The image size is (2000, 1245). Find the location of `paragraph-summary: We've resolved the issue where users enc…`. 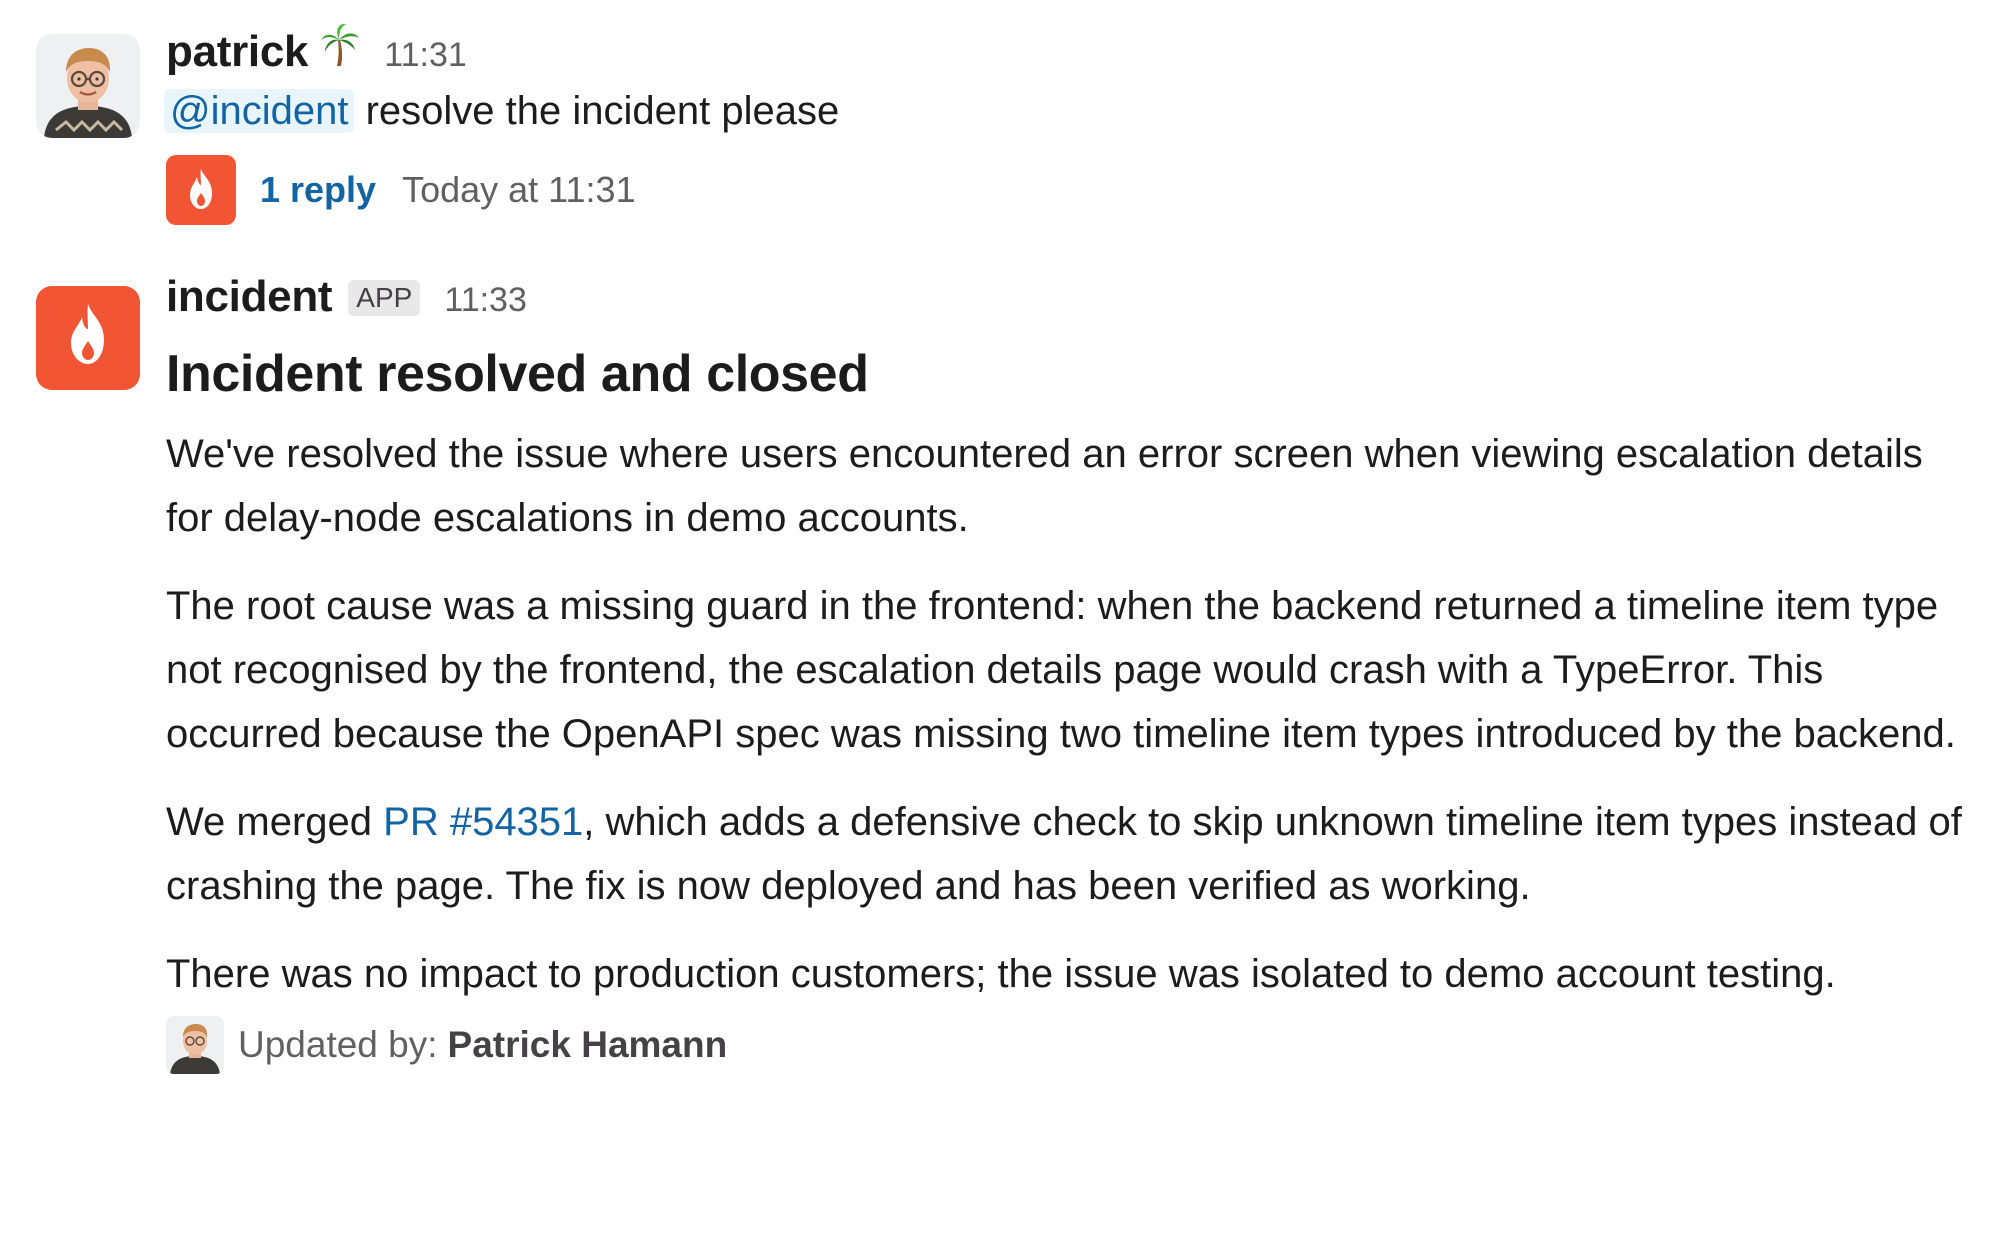

paragraph-summary: We've resolved the issue where users enc… is located at coordinates (1044, 486).